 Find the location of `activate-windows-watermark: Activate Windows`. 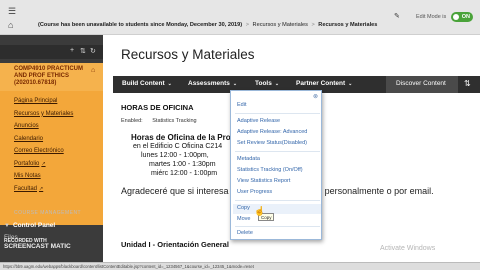

activate-windows-watermark: Activate Windows is located at coordinates (408, 248).